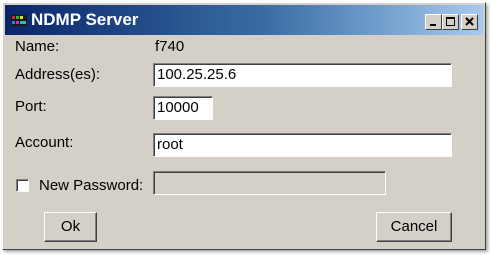 Image resolution: width=492 pixels, height=255 pixels. I want to click on maximize-button, so click(450, 22).